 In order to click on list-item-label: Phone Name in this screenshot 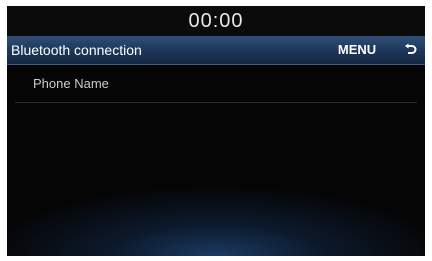, I will do `click(71, 83)`.